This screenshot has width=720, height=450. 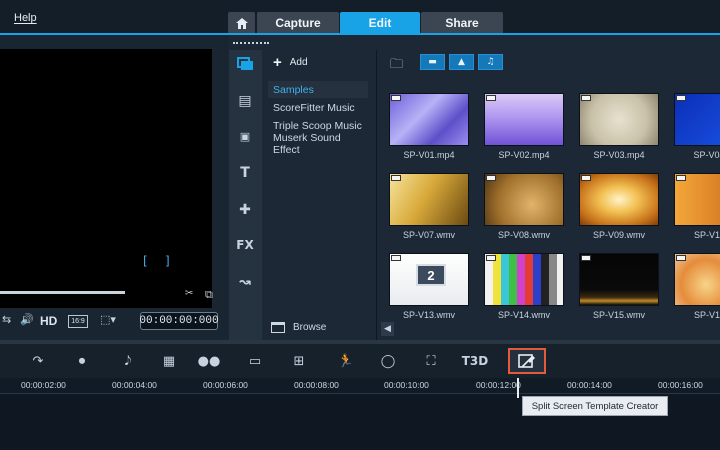 I want to click on panel-grip, so click(x=251, y=43).